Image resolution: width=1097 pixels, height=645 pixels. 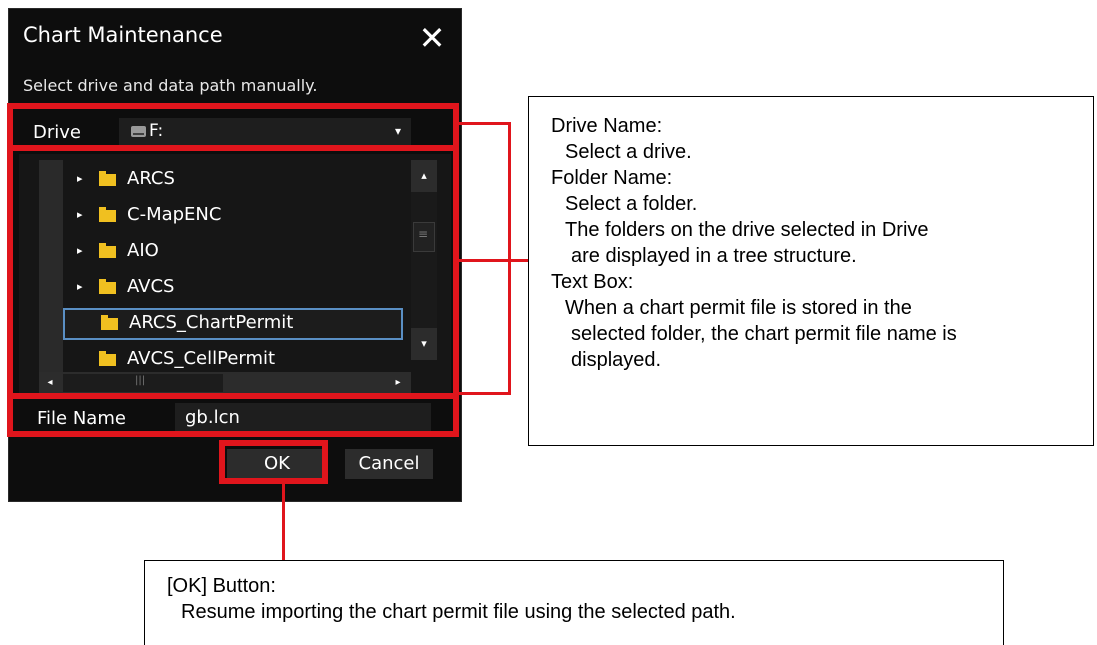 I want to click on title-bar: Chart Maintenance ✕, so click(x=235, y=40).